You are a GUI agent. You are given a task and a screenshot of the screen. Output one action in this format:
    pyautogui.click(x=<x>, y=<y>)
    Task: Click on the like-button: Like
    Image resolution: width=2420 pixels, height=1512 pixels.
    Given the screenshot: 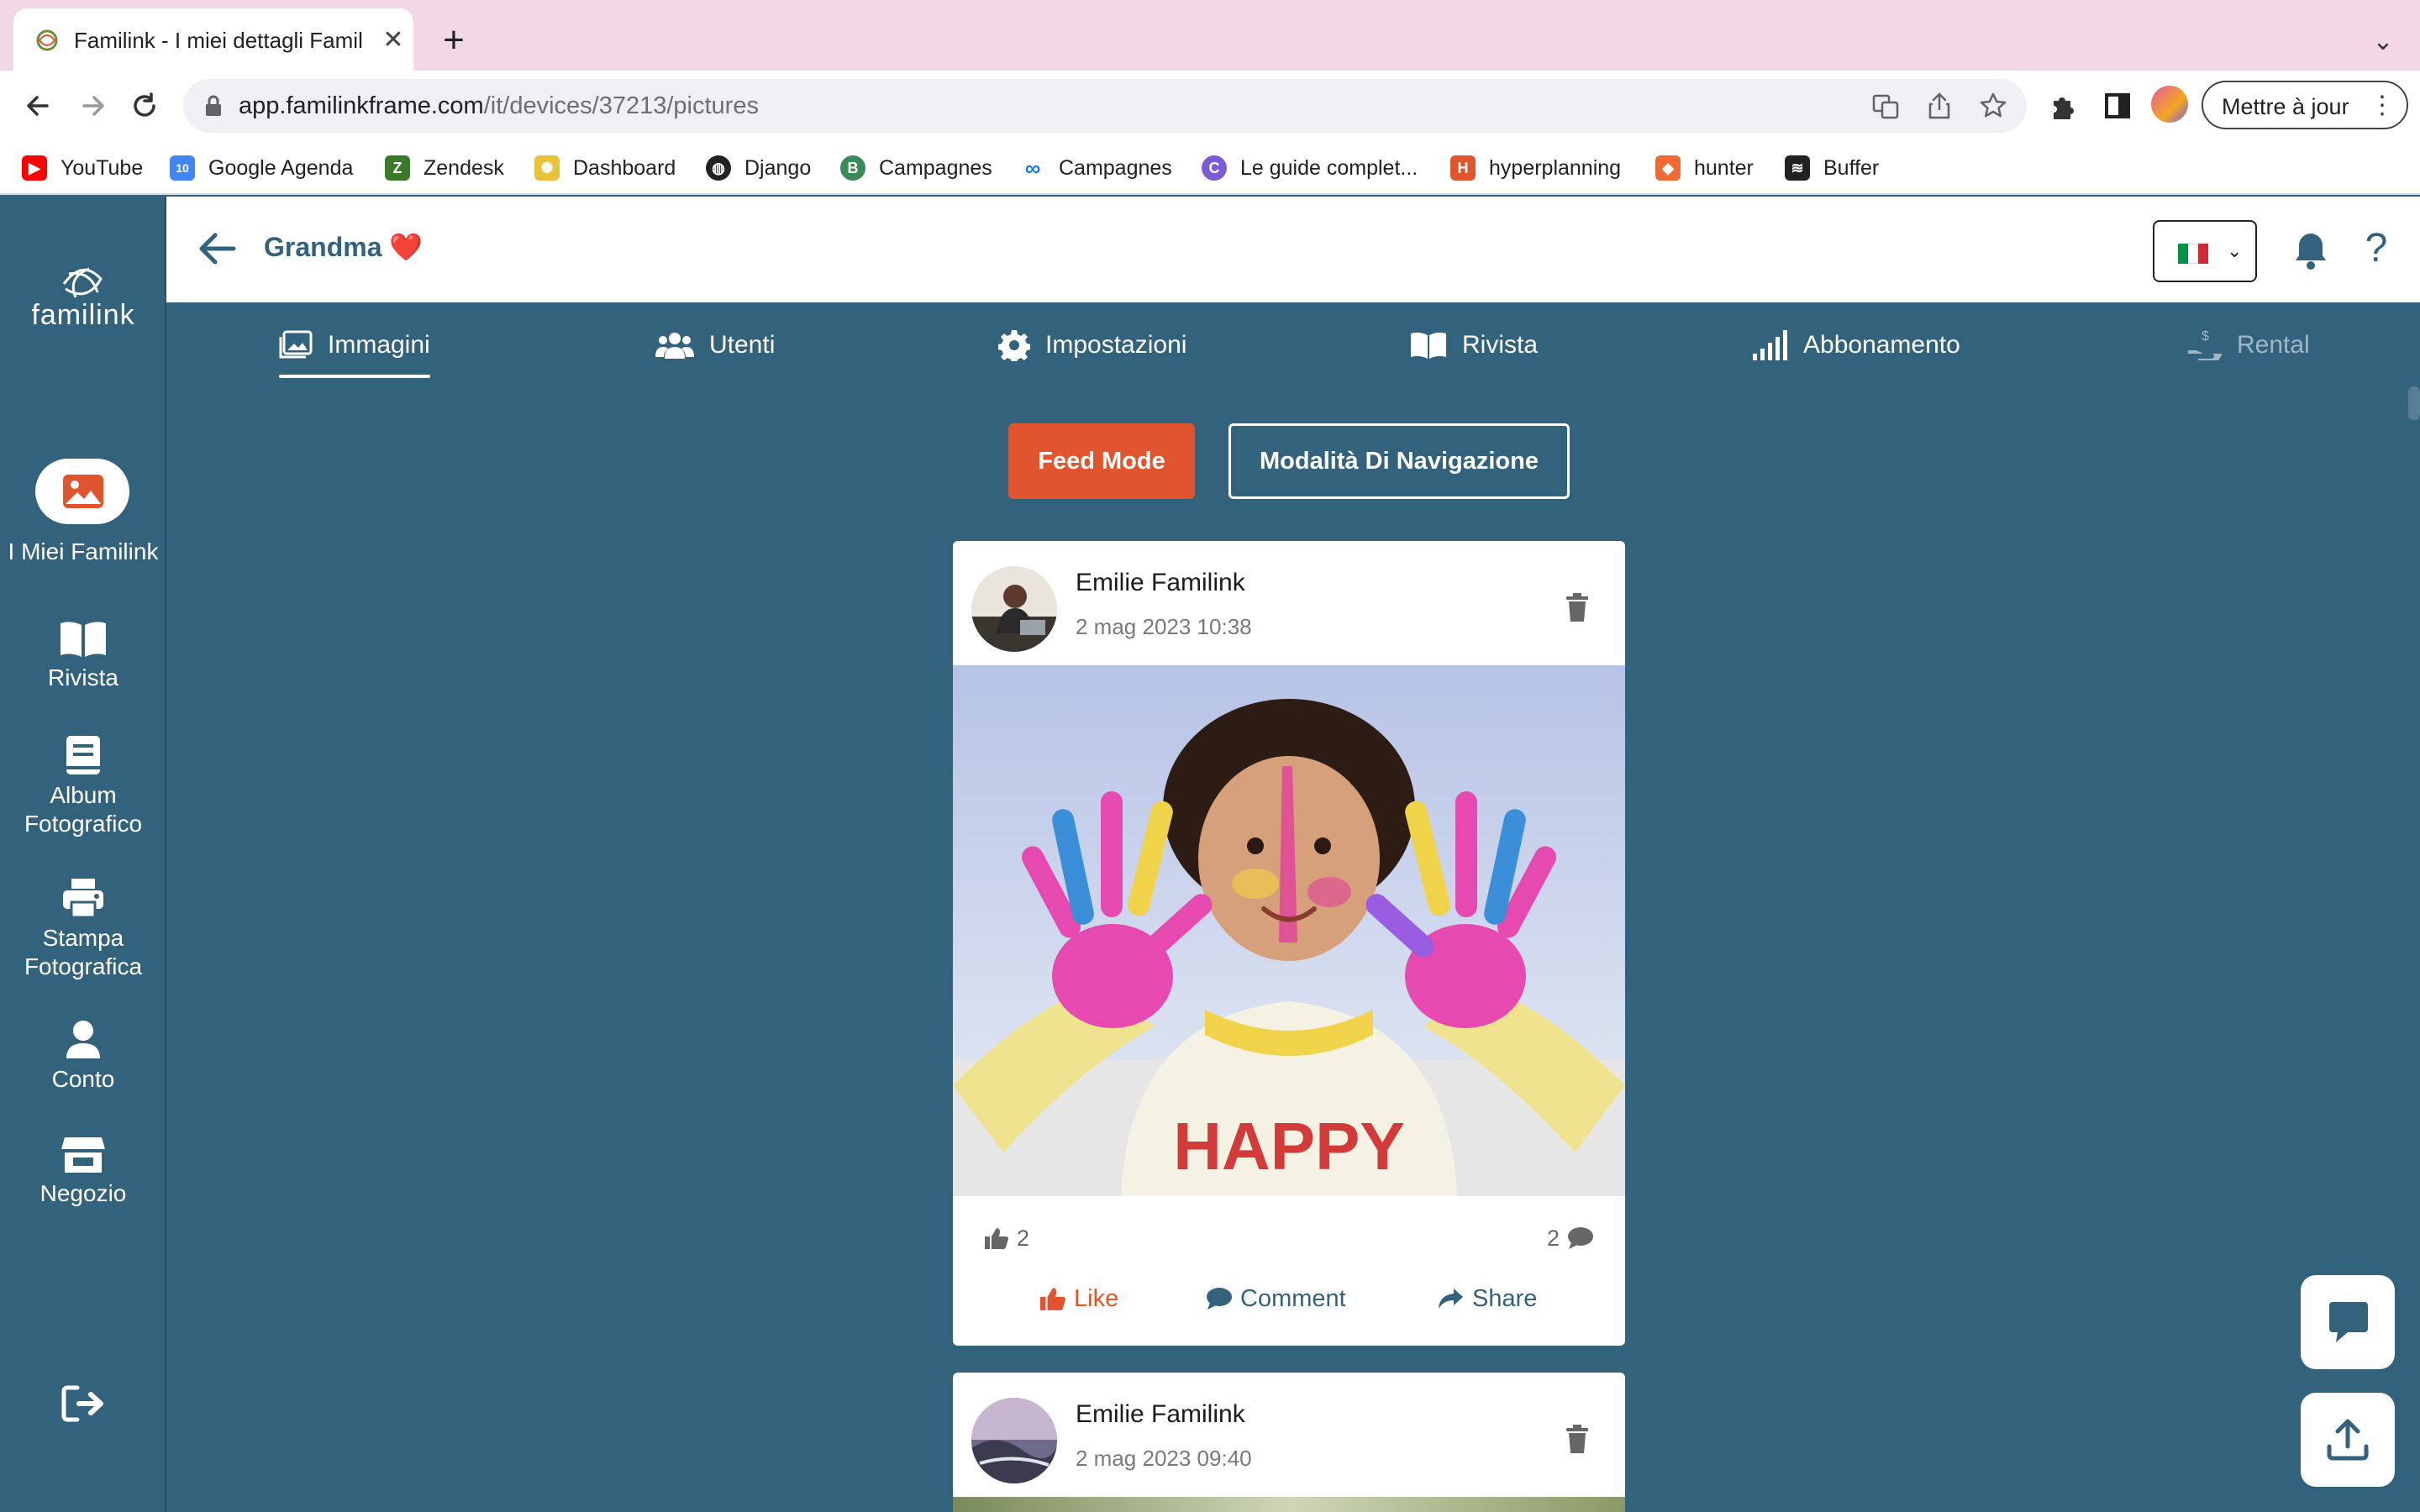 What is the action you would take?
    pyautogui.click(x=1079, y=1298)
    